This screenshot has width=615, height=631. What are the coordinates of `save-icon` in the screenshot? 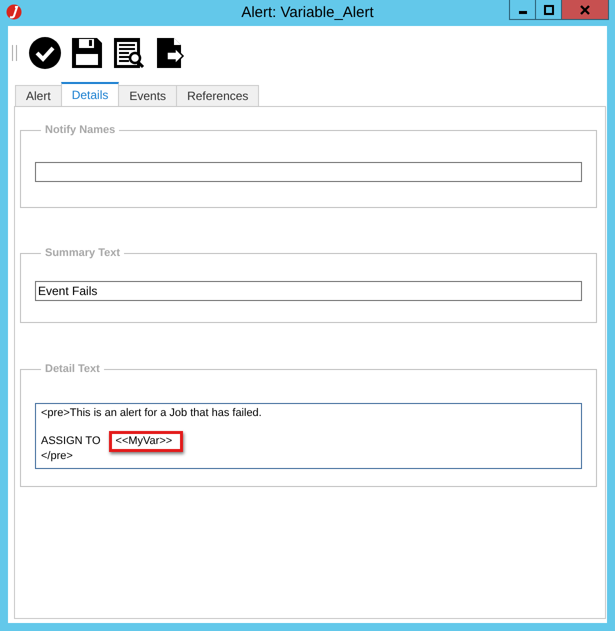 It's located at (87, 53).